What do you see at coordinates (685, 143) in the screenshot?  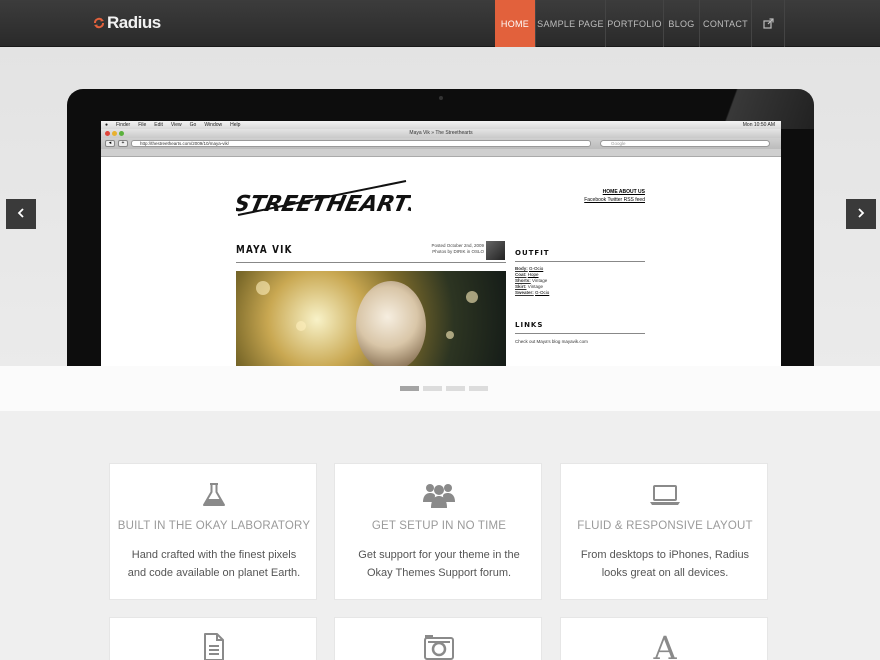 I see `browser-search: Google` at bounding box center [685, 143].